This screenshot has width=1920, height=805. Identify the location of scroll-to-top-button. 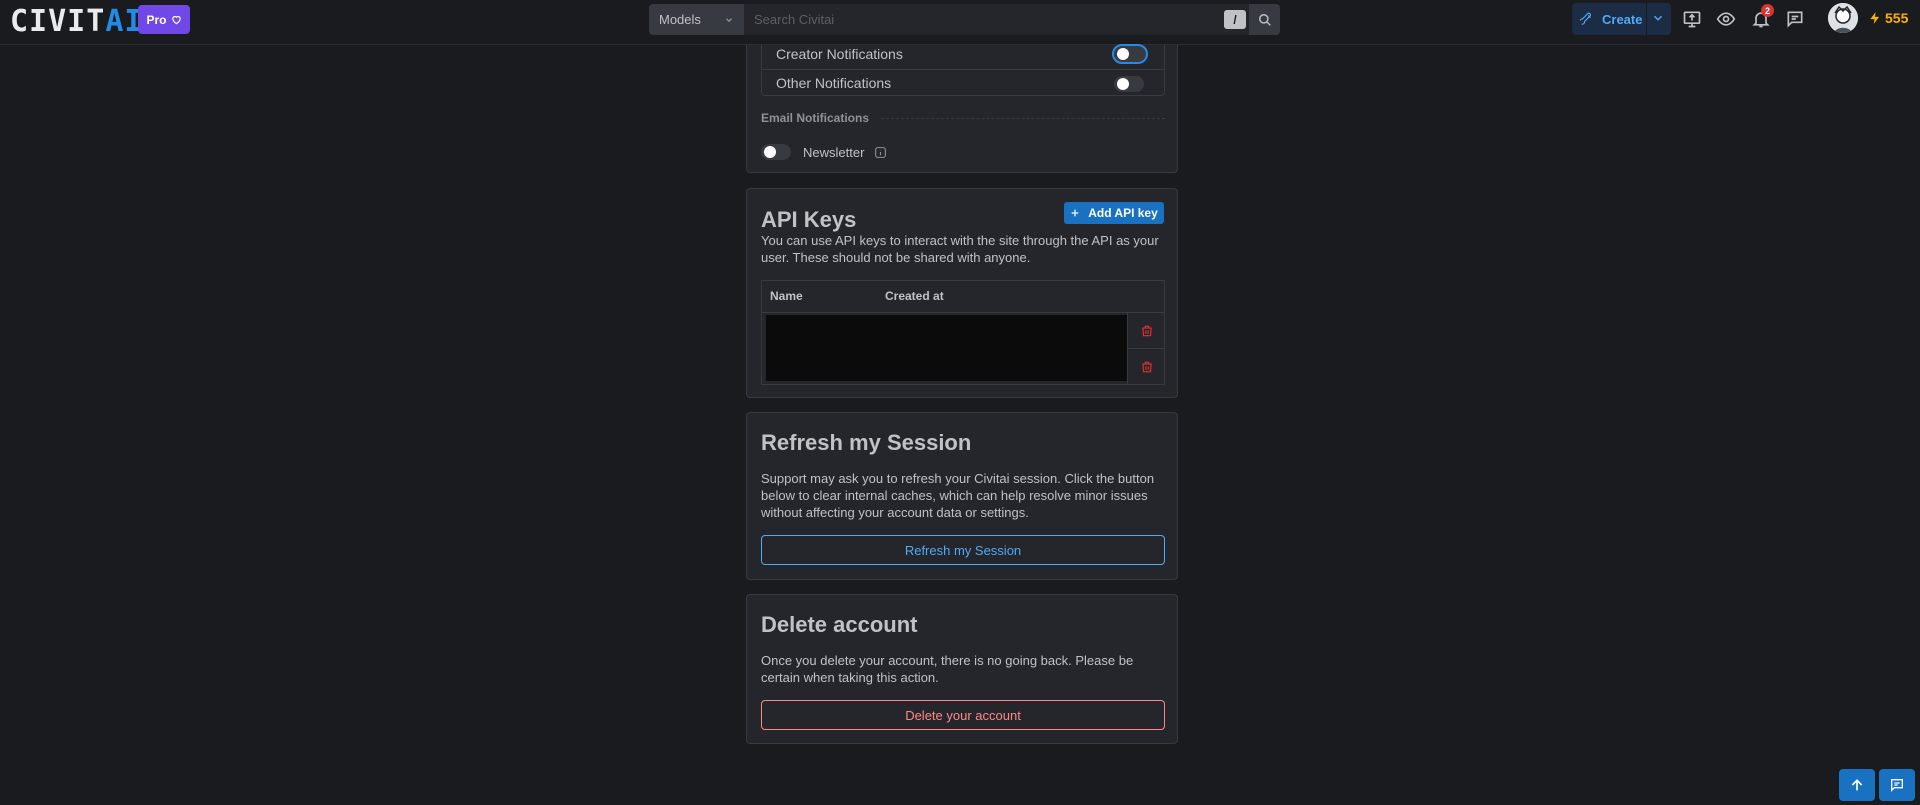
(1857, 785).